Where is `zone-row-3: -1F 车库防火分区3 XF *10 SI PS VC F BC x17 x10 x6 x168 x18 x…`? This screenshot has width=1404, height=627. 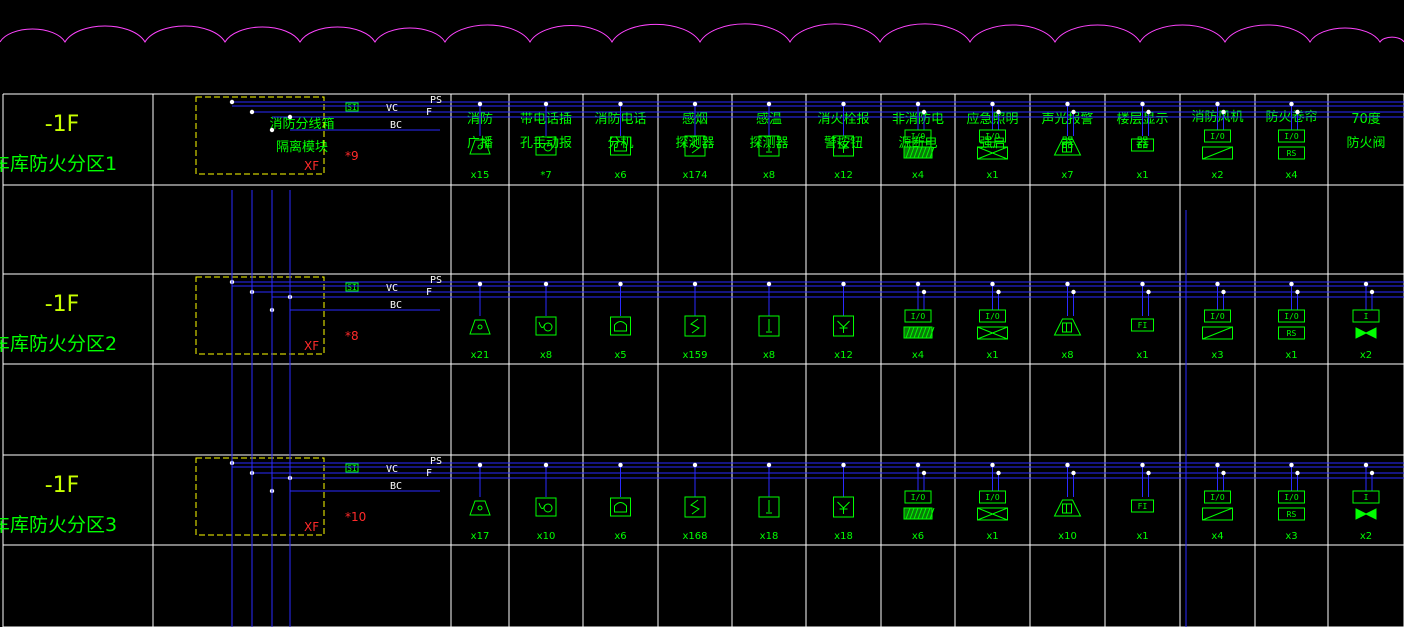
zone-row-3: -1F 车库防火分区3 XF *10 SI PS VC F BC x17 x10 x6 x168 x18 x… is located at coordinates (702, 499).